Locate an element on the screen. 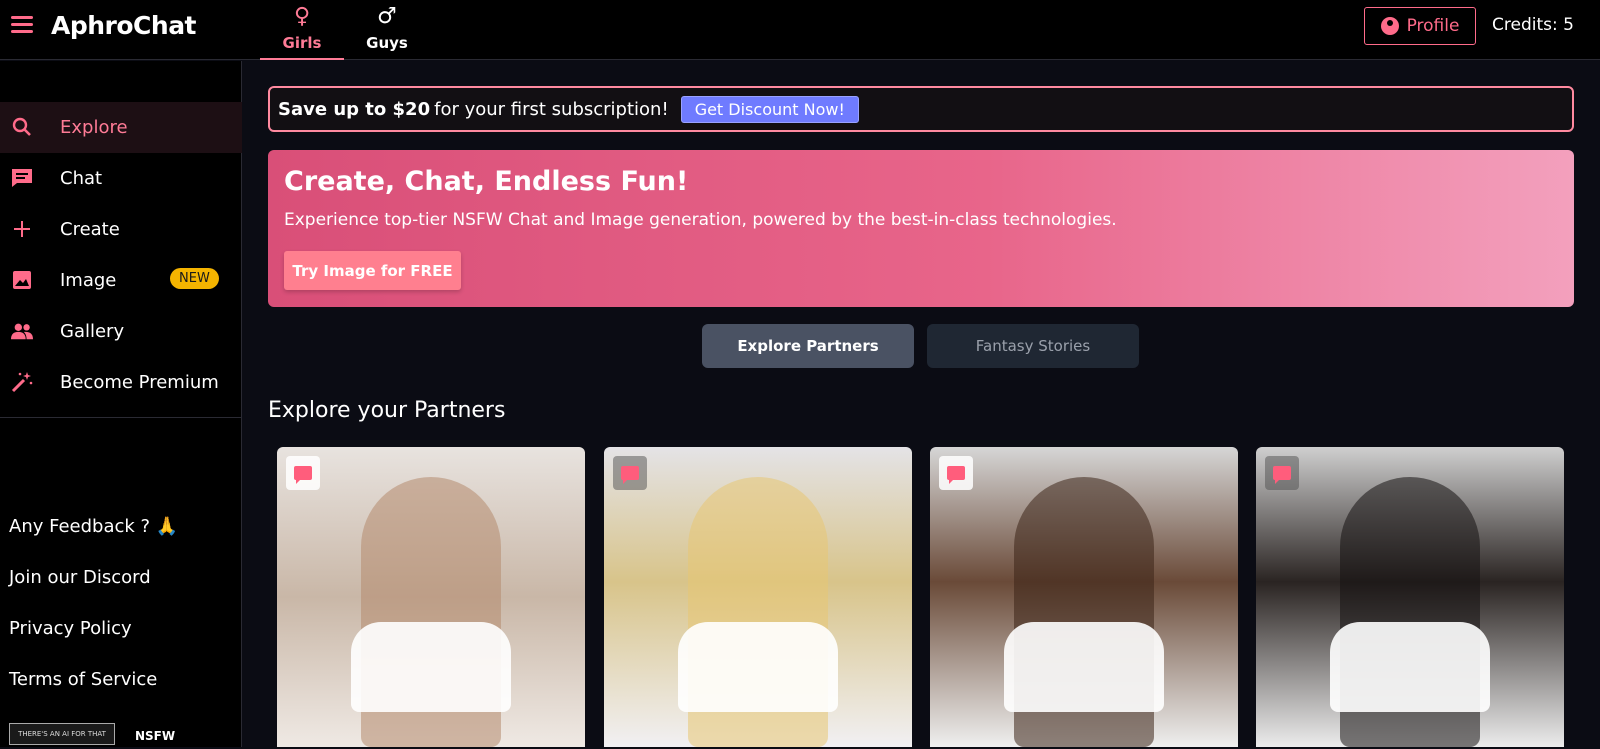  profile-label: Profile is located at coordinates (1433, 26).